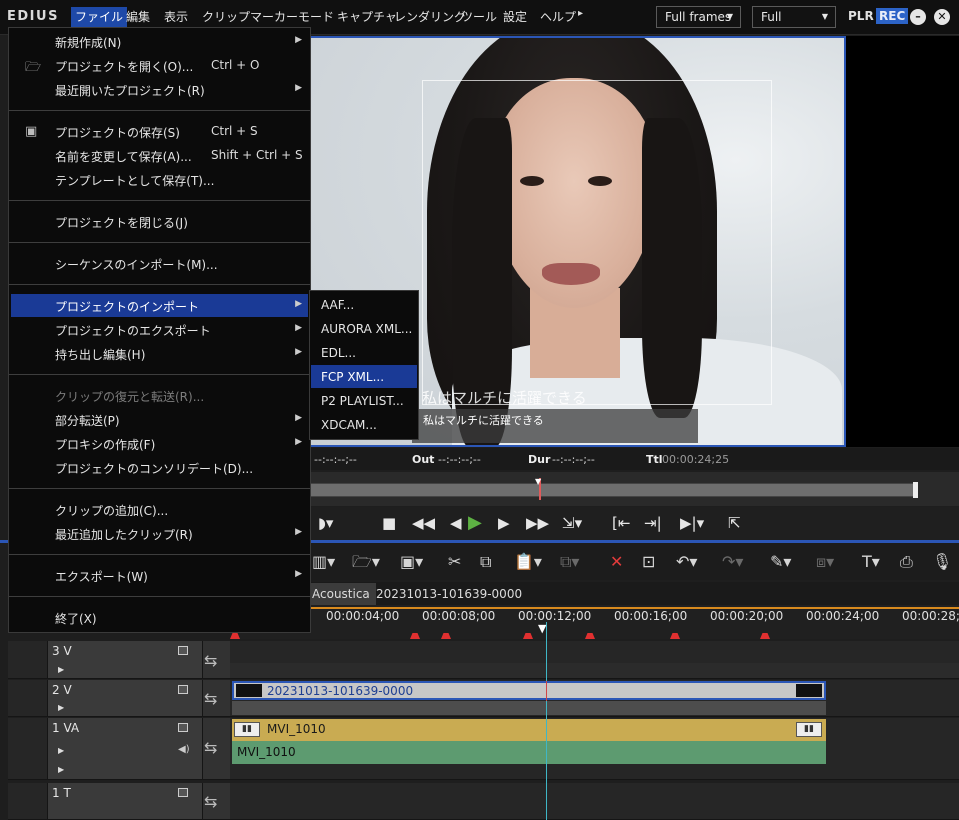 Image resolution: width=959 pixels, height=820 pixels. I want to click on save-icon: ▣▾, so click(411, 562).